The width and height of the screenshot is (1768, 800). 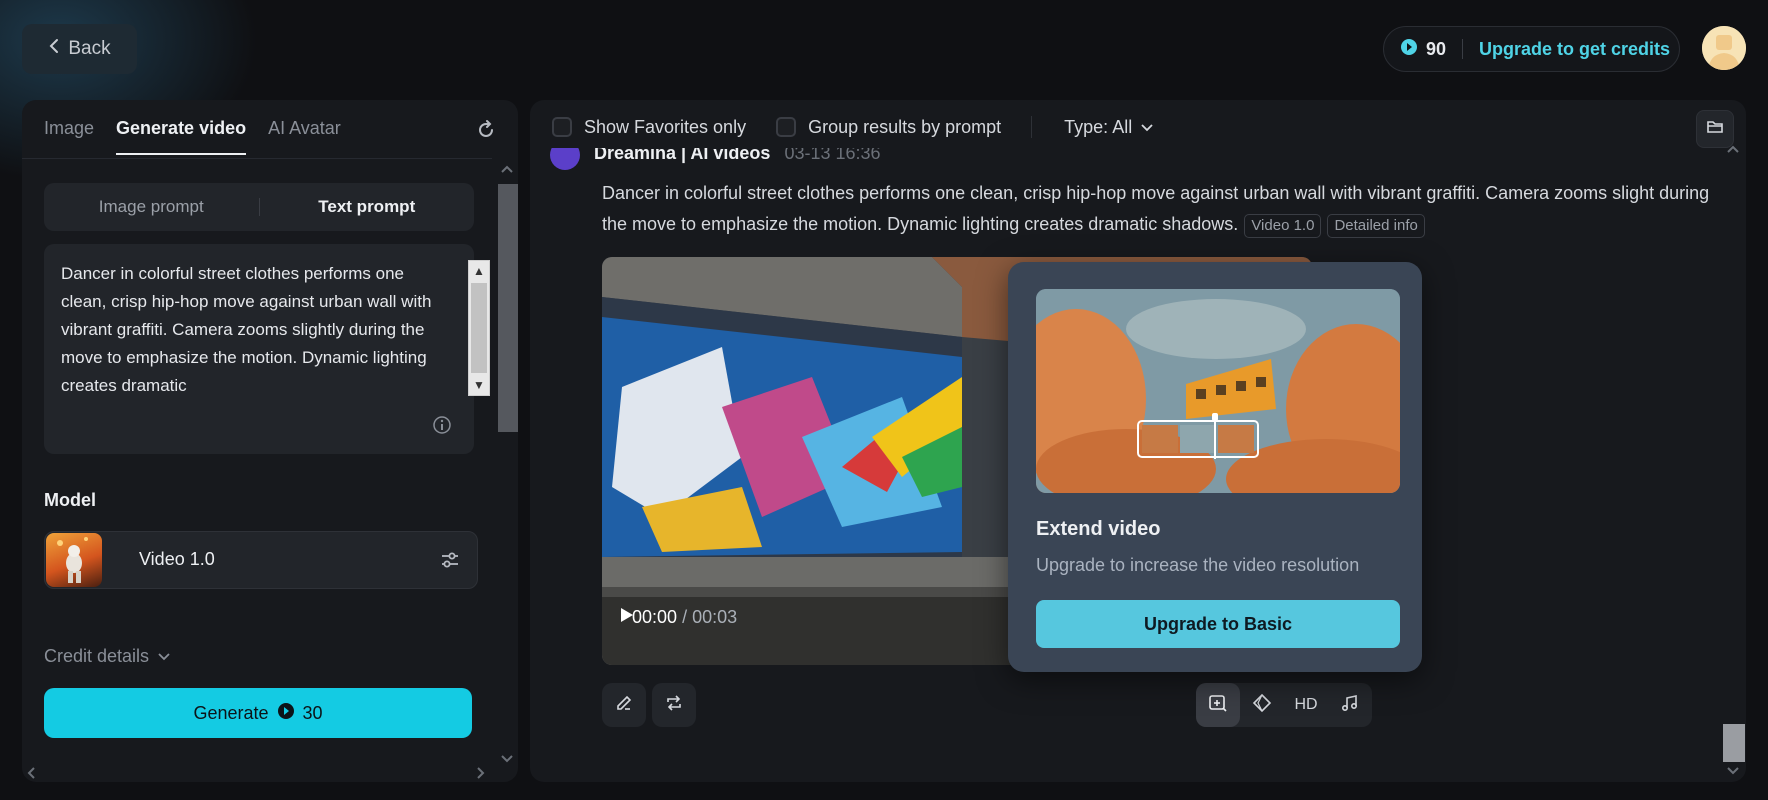 I want to click on image-prompt-option: Image prompt, so click(x=151, y=207).